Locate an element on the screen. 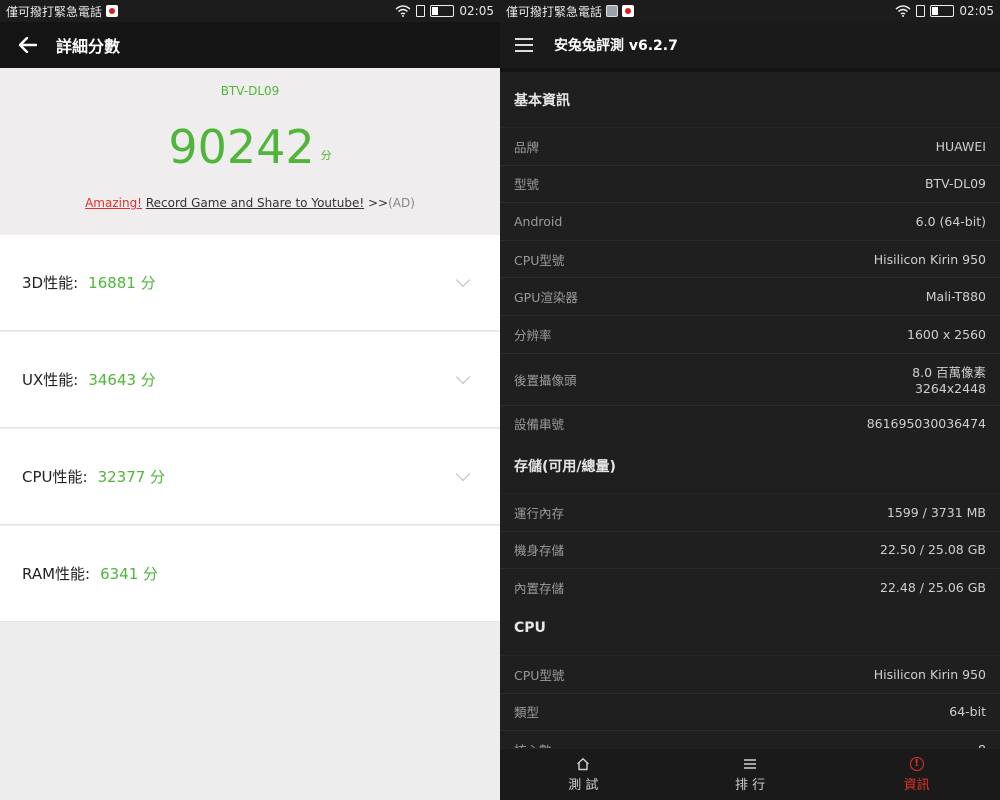 The width and height of the screenshot is (1000, 800). info-row: 分辨率 1600 x 2560 is located at coordinates (750, 335).